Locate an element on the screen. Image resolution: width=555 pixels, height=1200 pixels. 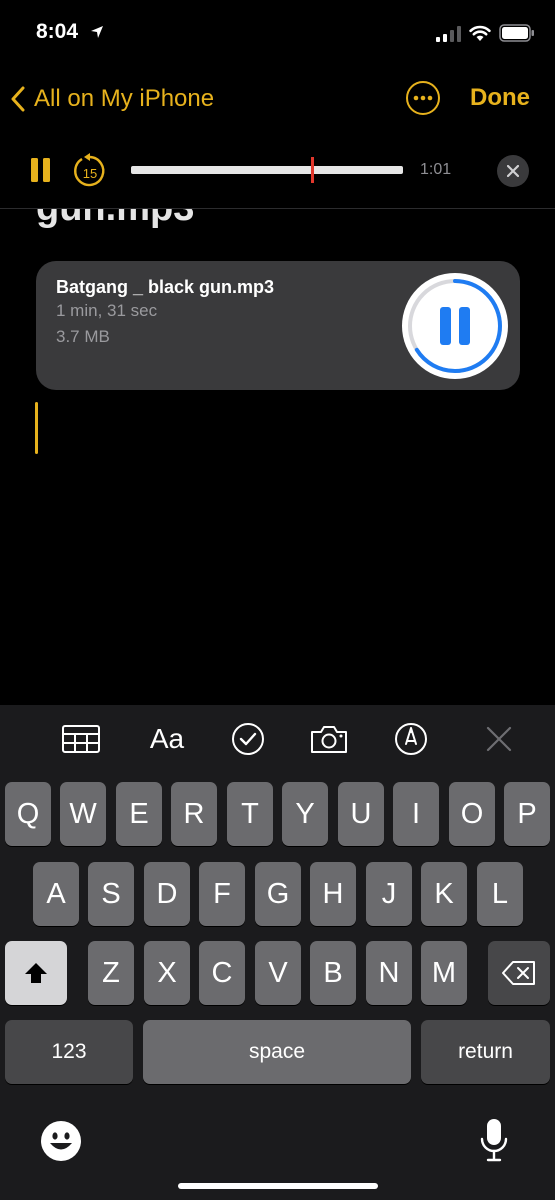
skip-seconds: 15 is located at coordinates (90, 173).